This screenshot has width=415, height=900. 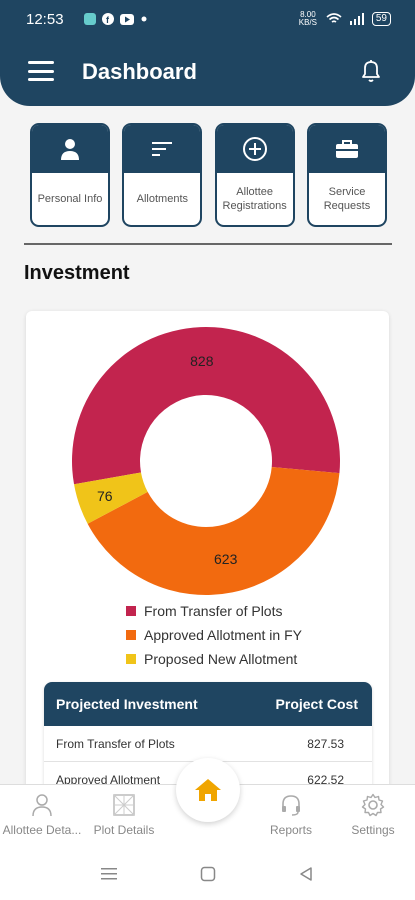 What do you see at coordinates (346, 175) in the screenshot?
I see `service-requests-card: Service Requests` at bounding box center [346, 175].